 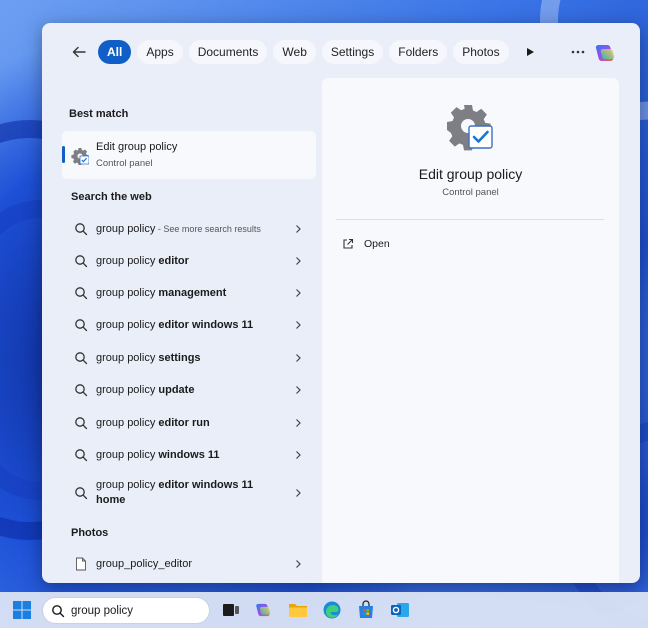 I want to click on selection-indicator, so click(x=63, y=154).